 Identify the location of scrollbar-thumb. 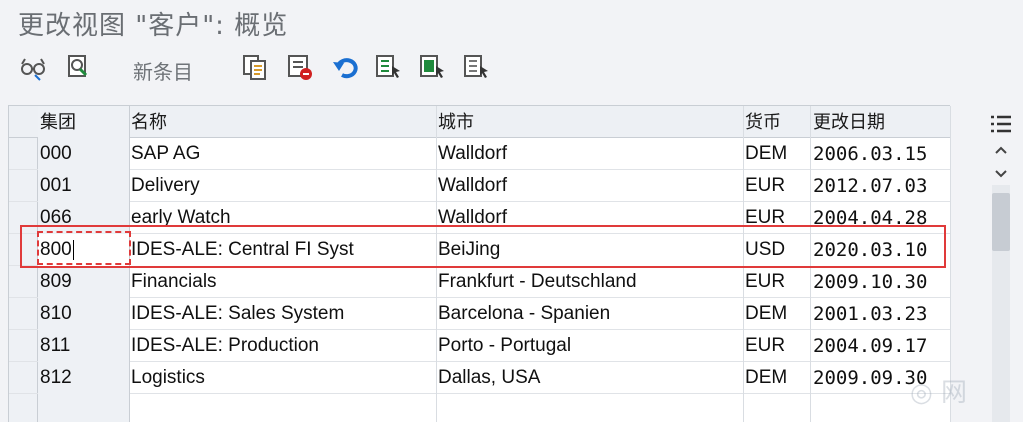
(1001, 222).